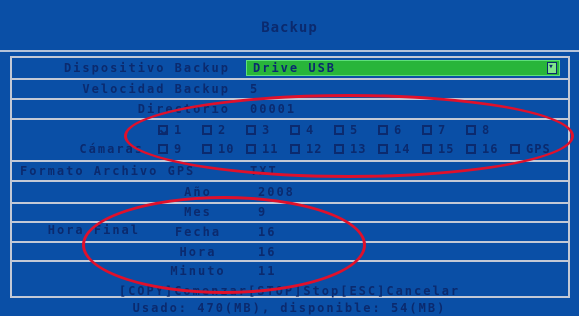  What do you see at coordinates (310, 130) in the screenshot?
I see `camera-label: 4` at bounding box center [310, 130].